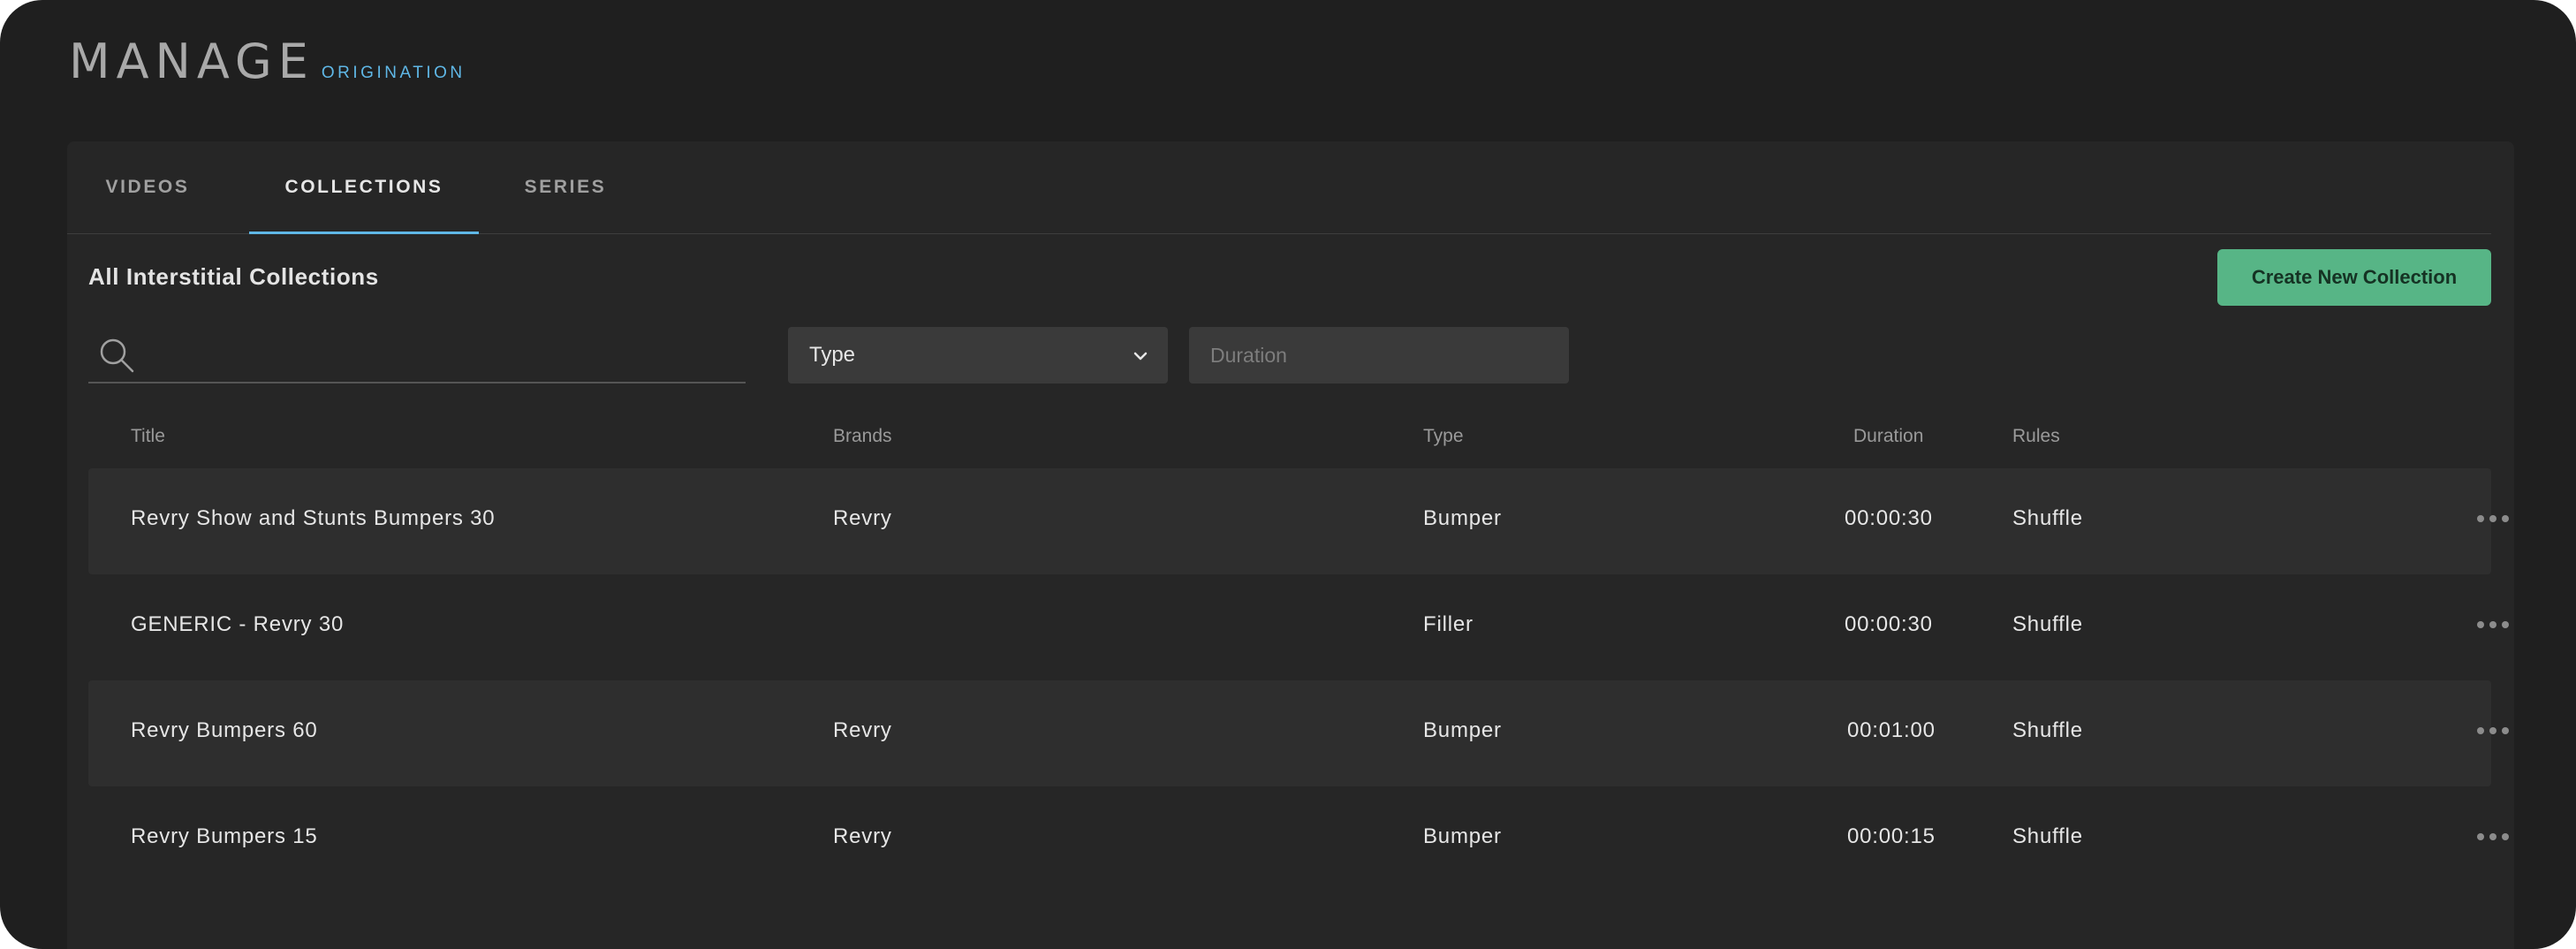 The height and width of the screenshot is (949, 2576). I want to click on page-title: MANAGE, so click(192, 61).